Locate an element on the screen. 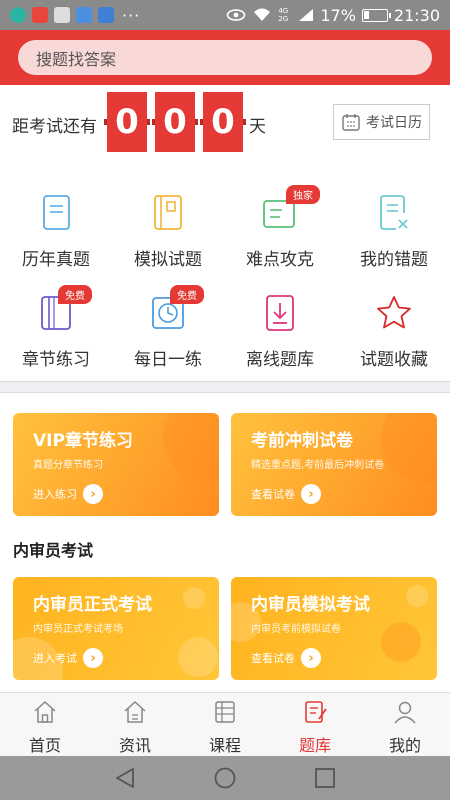 The image size is (450, 800). feature-label: 试题收藏 is located at coordinates (394, 360).